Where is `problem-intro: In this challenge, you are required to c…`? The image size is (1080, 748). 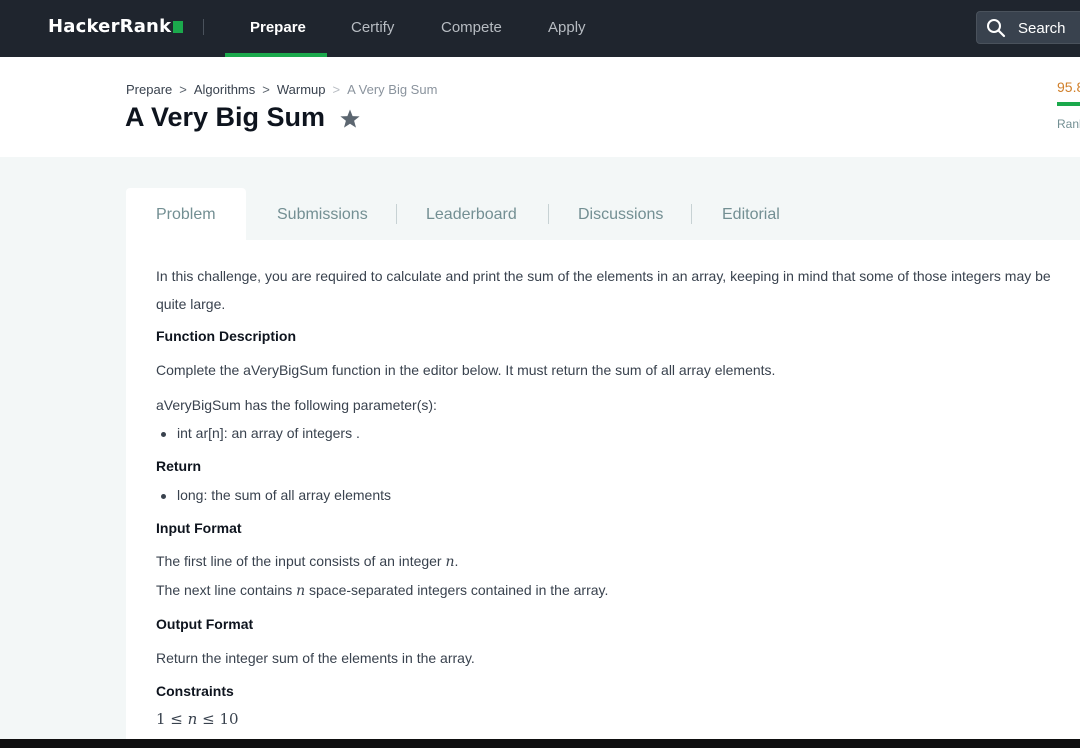 problem-intro: In this challenge, you are required to c… is located at coordinates (603, 290).